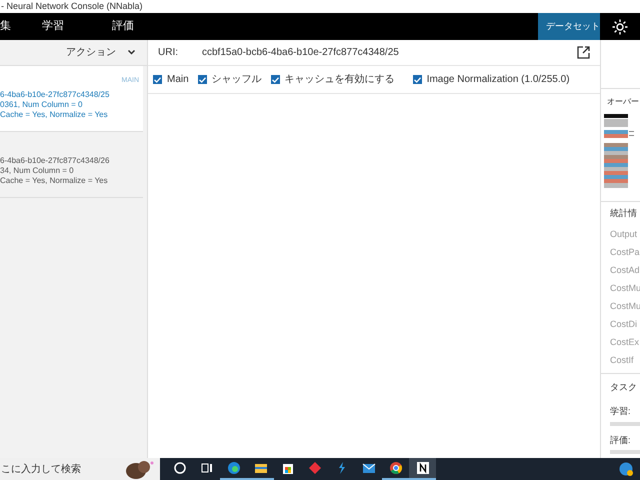 The image size is (640, 480). Describe the element at coordinates (625, 271) in the screenshot. I see `stat-name: CostAd` at that location.